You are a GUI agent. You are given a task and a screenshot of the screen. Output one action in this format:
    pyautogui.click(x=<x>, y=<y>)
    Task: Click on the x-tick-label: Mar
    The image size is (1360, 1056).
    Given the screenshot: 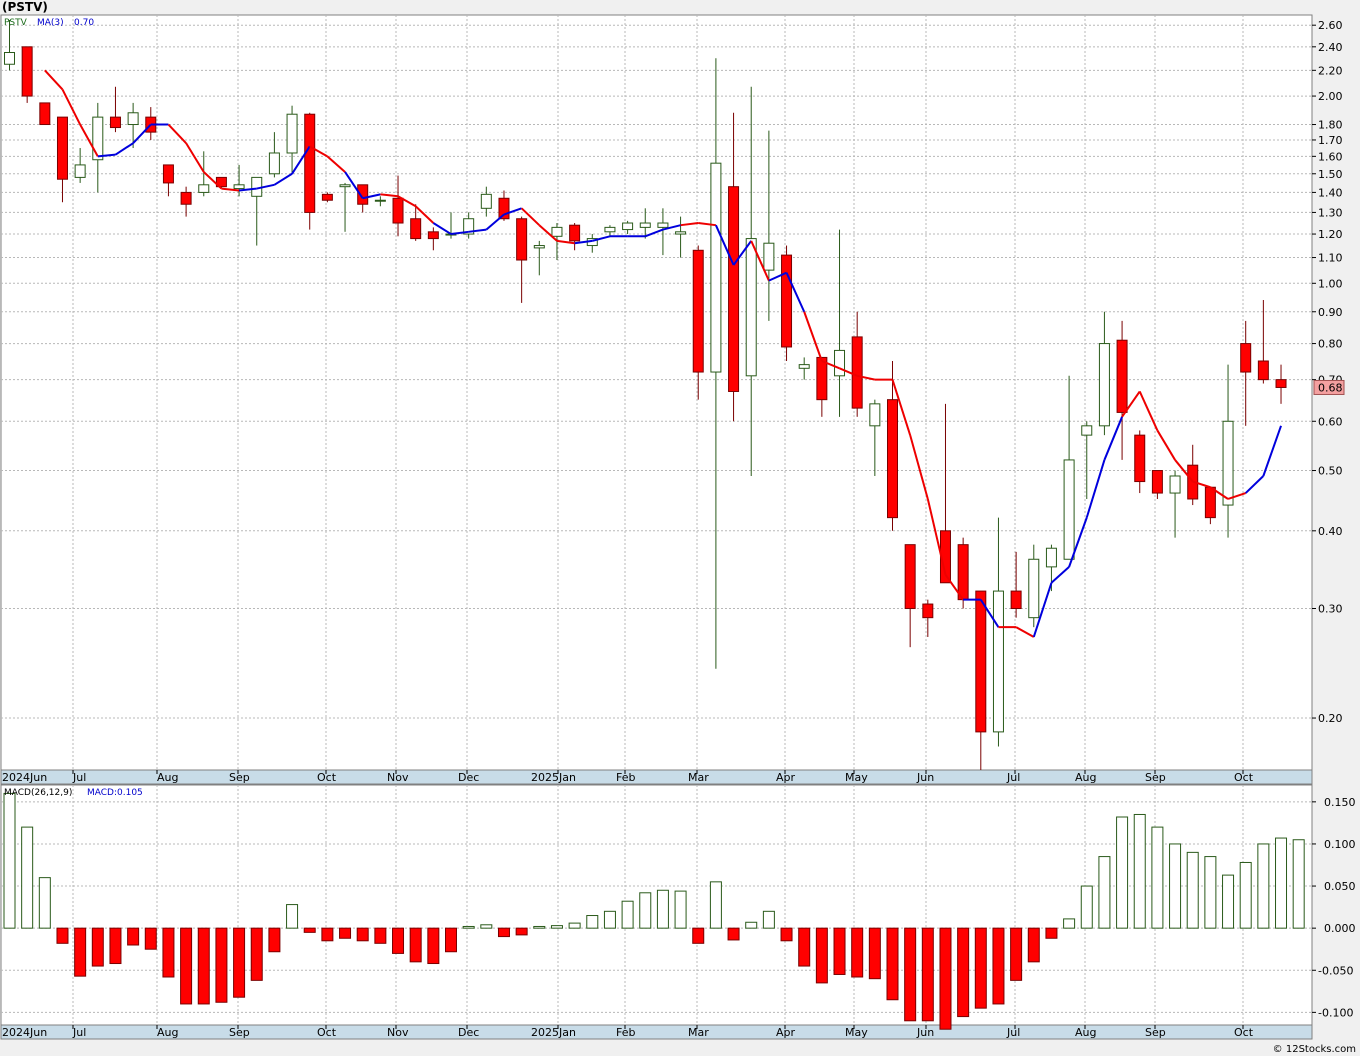 What is the action you would take?
    pyautogui.click(x=698, y=1032)
    